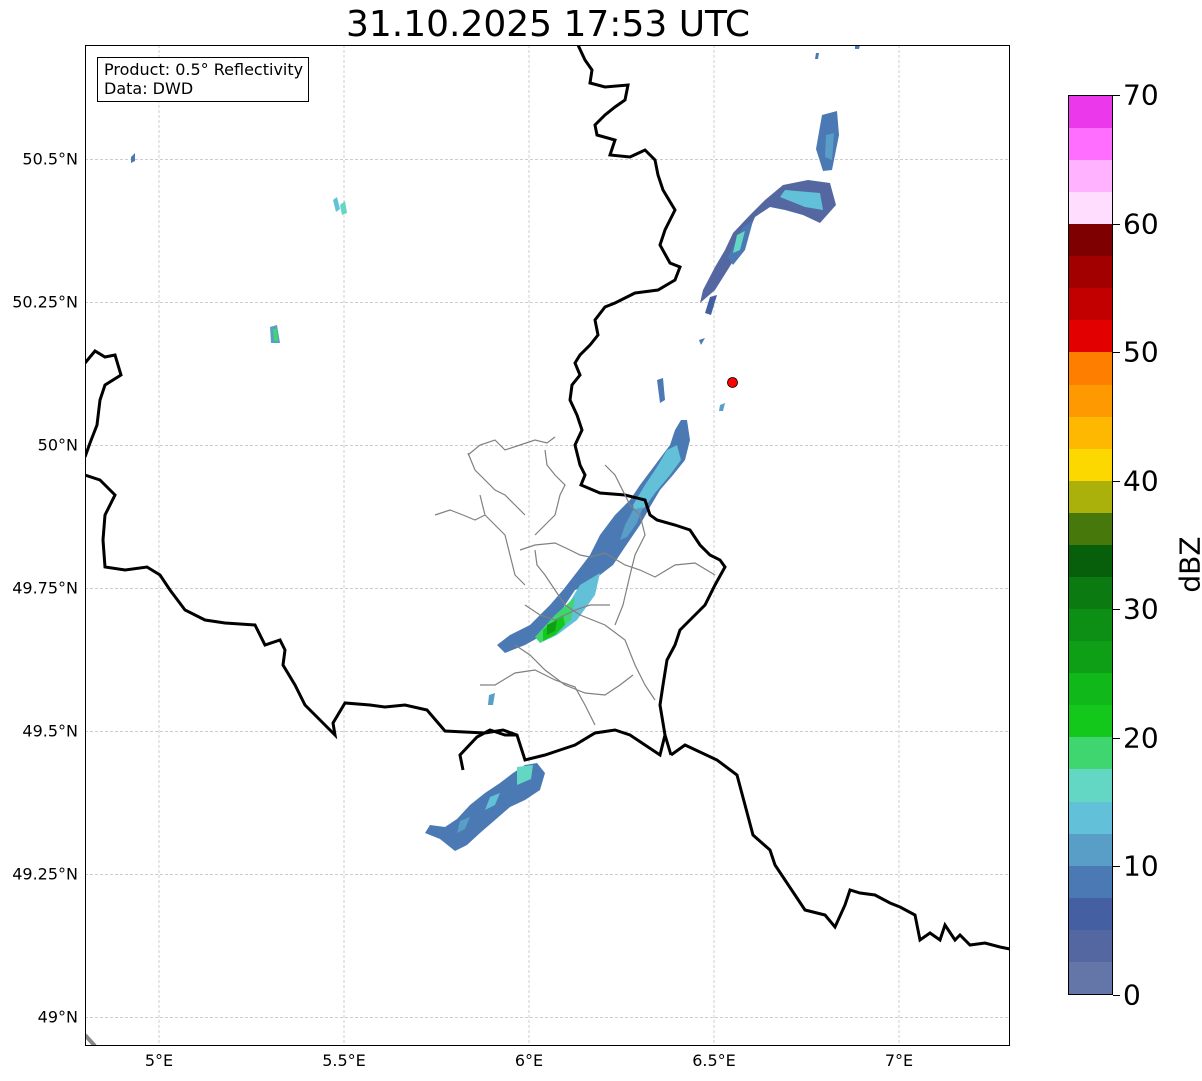 The height and width of the screenshot is (1081, 1202). I want to click on lat-tick-label: 49°N, so click(57, 1017).